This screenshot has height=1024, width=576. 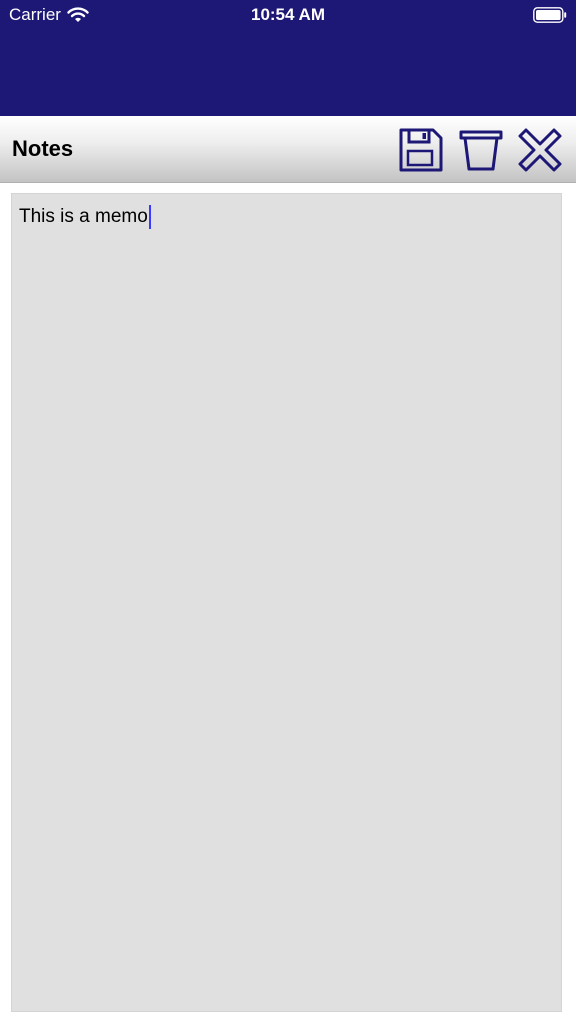 What do you see at coordinates (288, 58) in the screenshot?
I see `header-background: Carrier 10:54 AM` at bounding box center [288, 58].